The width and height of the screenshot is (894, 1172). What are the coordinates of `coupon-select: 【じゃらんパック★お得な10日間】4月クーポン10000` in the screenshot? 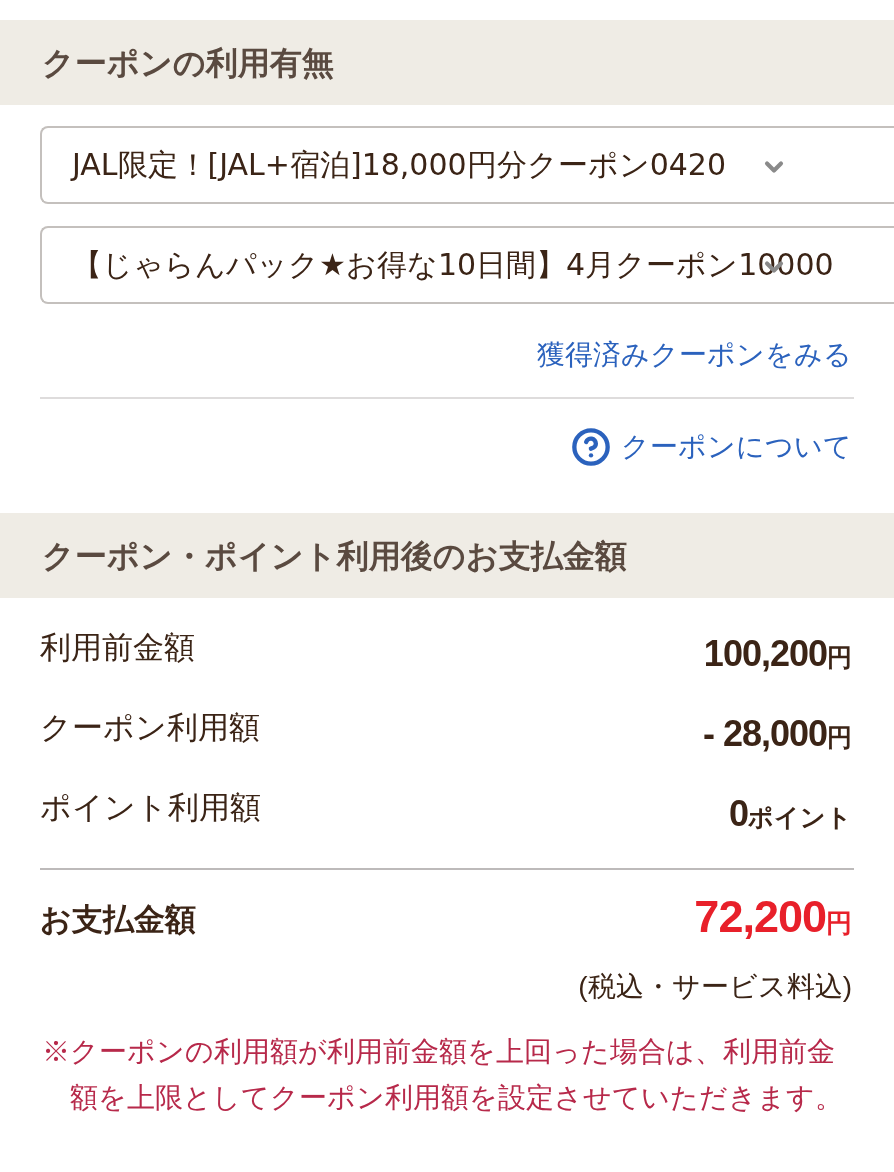 It's located at (467, 265).